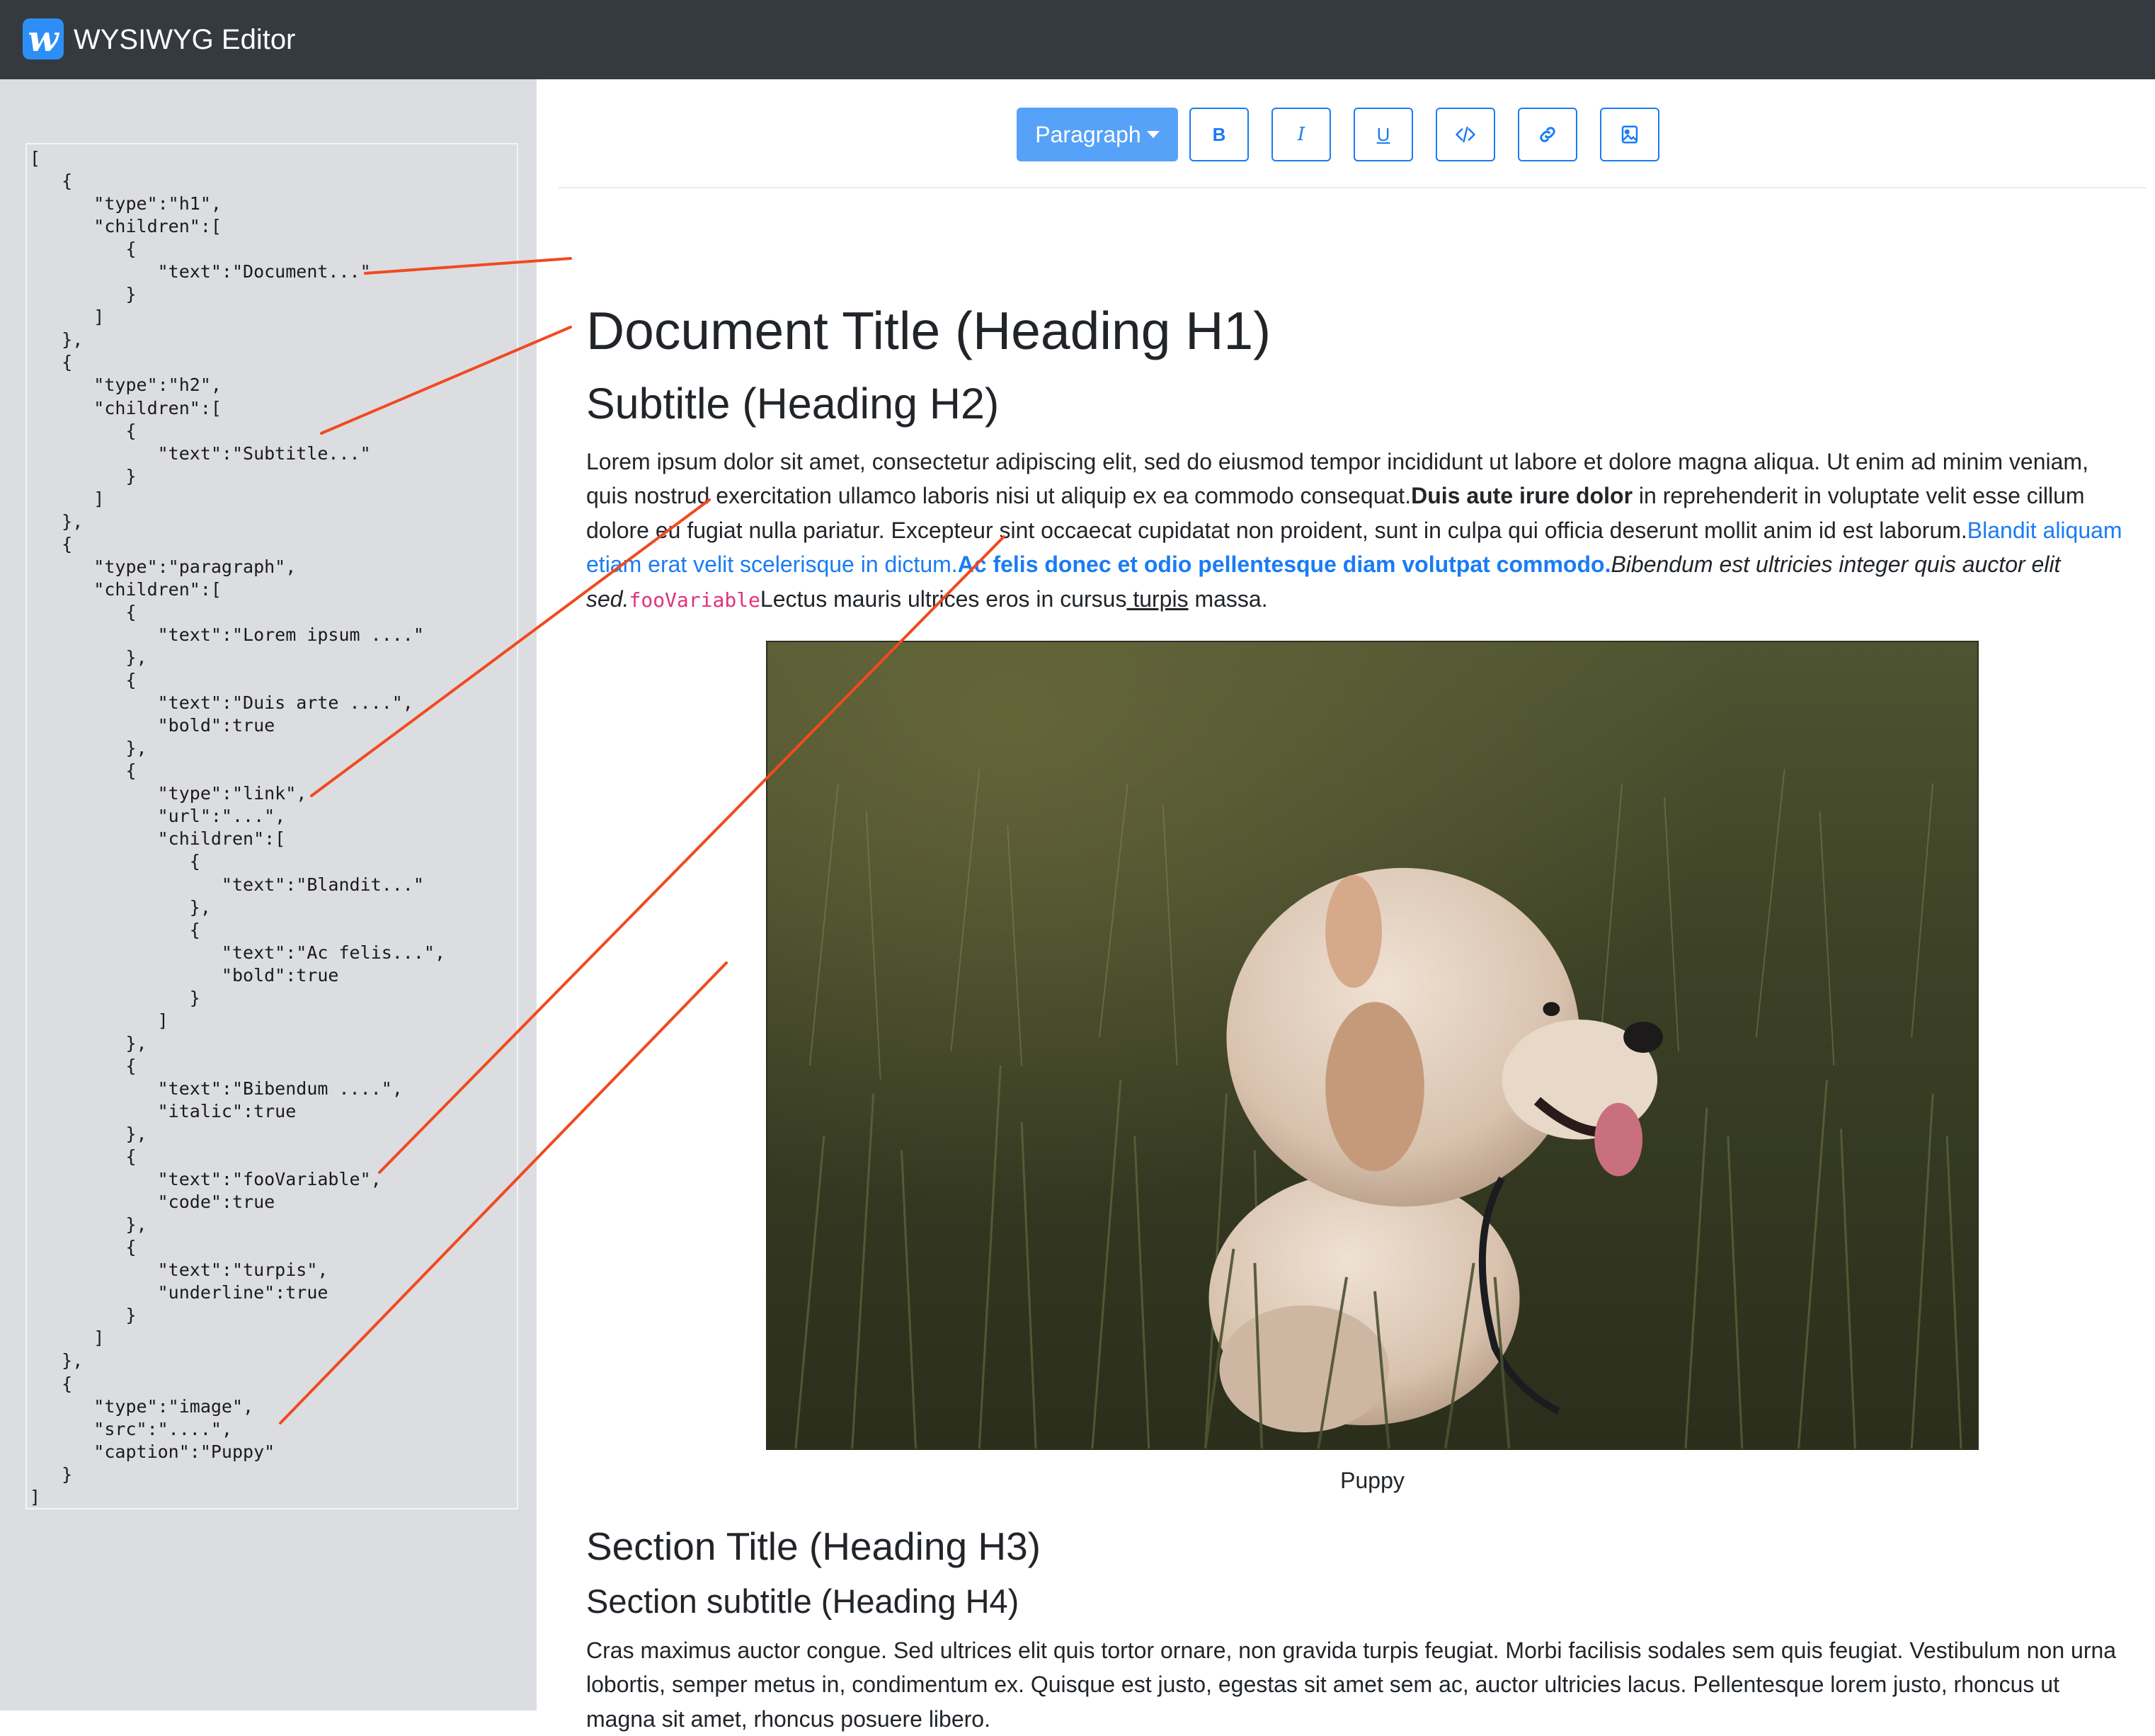  I want to click on app-logo: w, so click(43, 39).